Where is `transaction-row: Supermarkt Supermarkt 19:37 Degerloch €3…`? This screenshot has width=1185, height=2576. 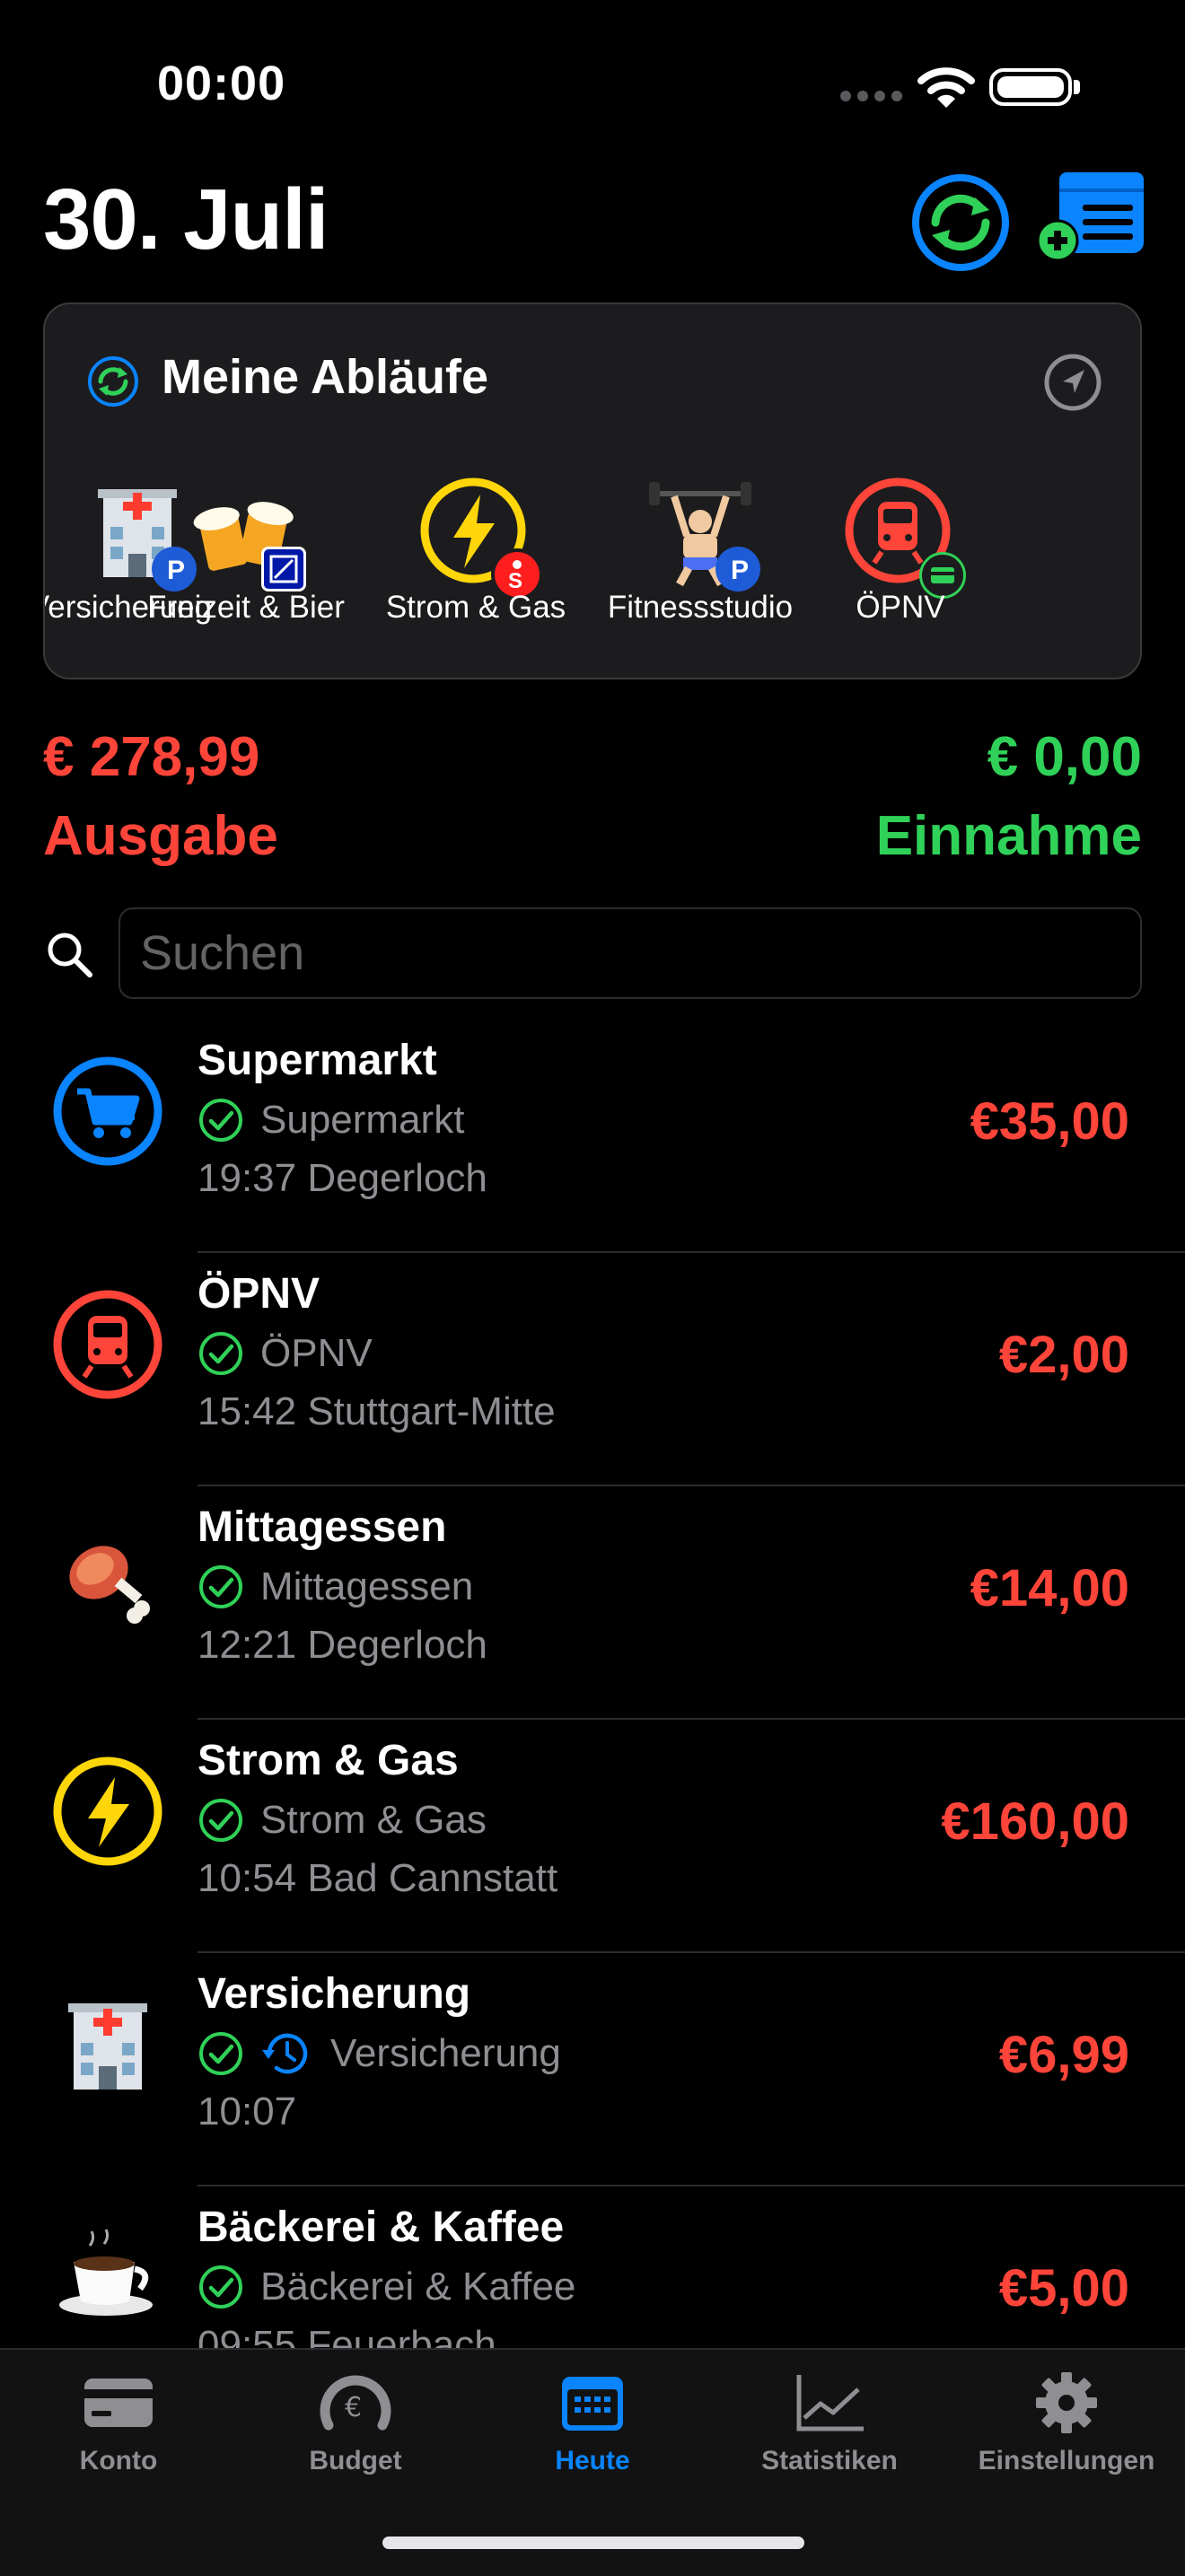
transaction-row: Supermarkt Supermarkt 19:37 Degerloch €3… is located at coordinates (592, 1136).